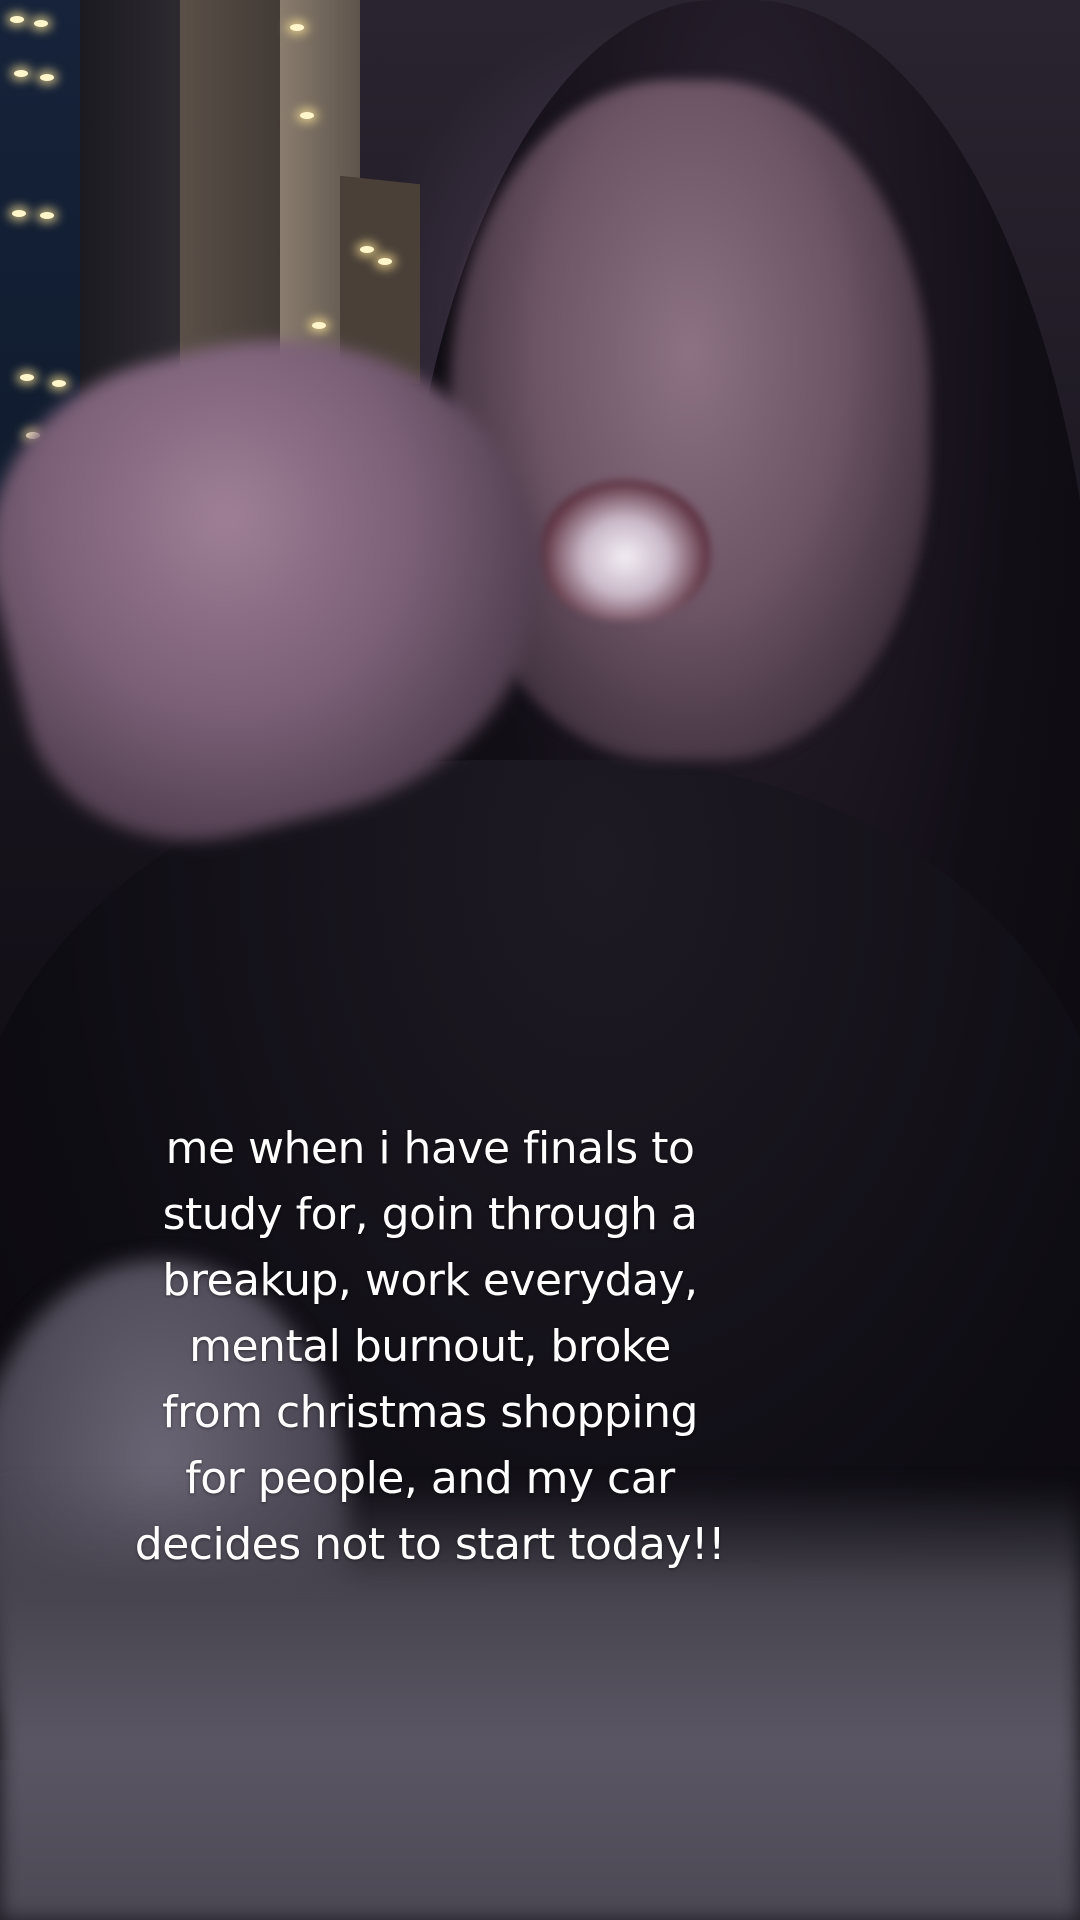 This screenshot has height=1920, width=1080. What do you see at coordinates (430, 1148) in the screenshot?
I see `caption-line: me when i have finals to` at bounding box center [430, 1148].